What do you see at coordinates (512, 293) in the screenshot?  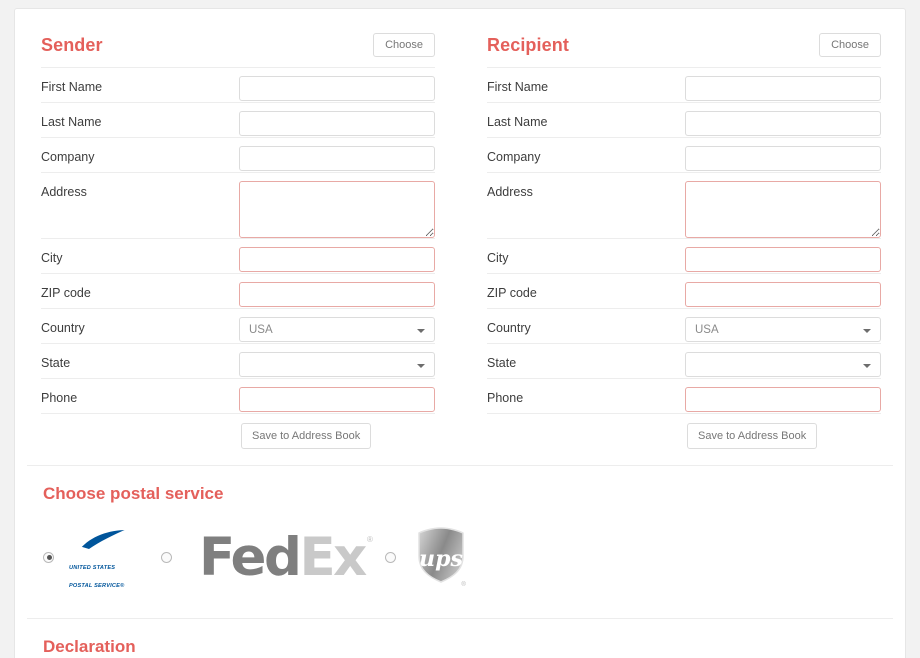 I see `recipient-zip-label: ZIP code` at bounding box center [512, 293].